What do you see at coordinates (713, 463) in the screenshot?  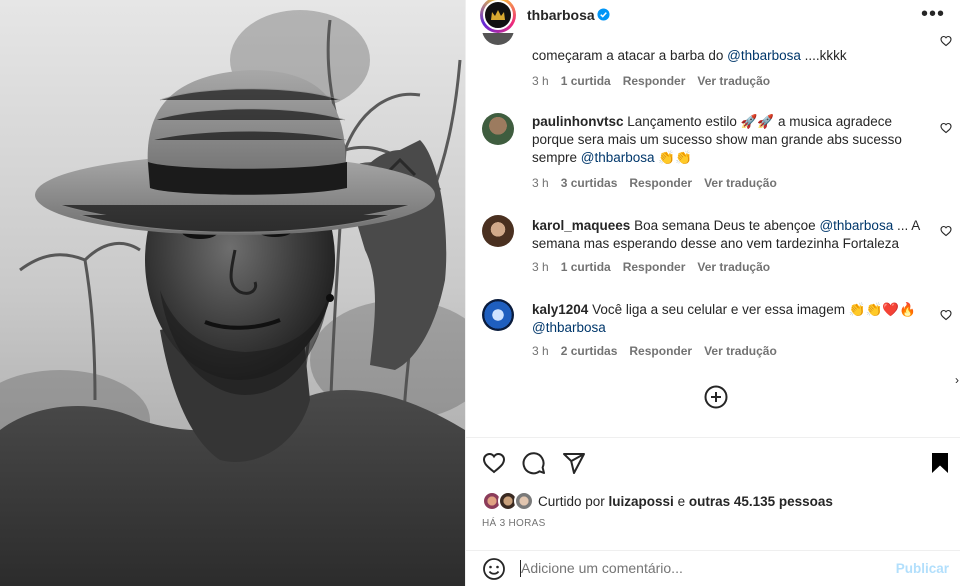 I see `post-actions-bar` at bounding box center [713, 463].